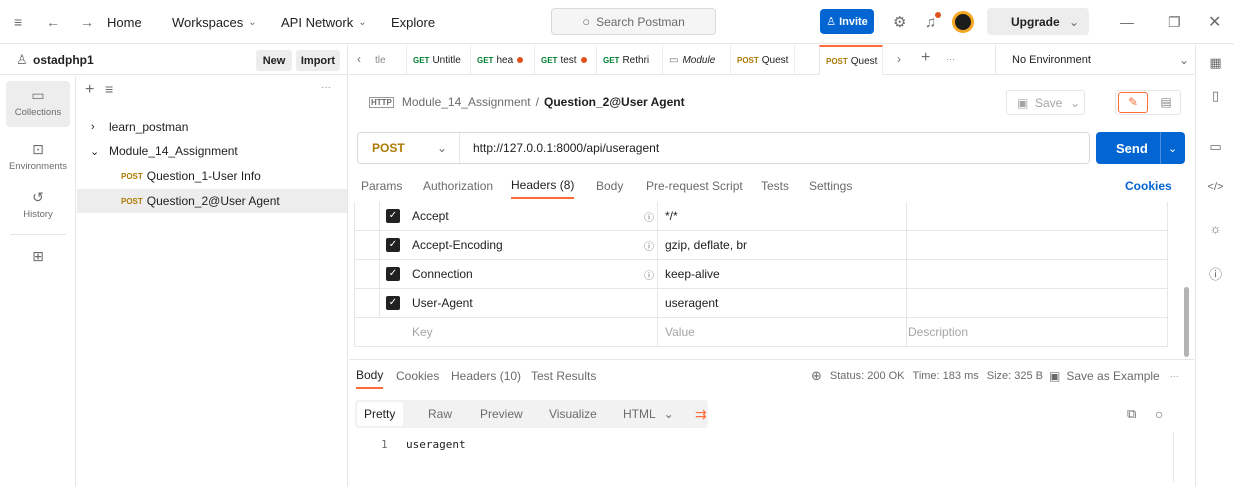 Image resolution: width=1234 pixels, height=486 pixels. I want to click on response-body-text: useragent, so click(436, 444).